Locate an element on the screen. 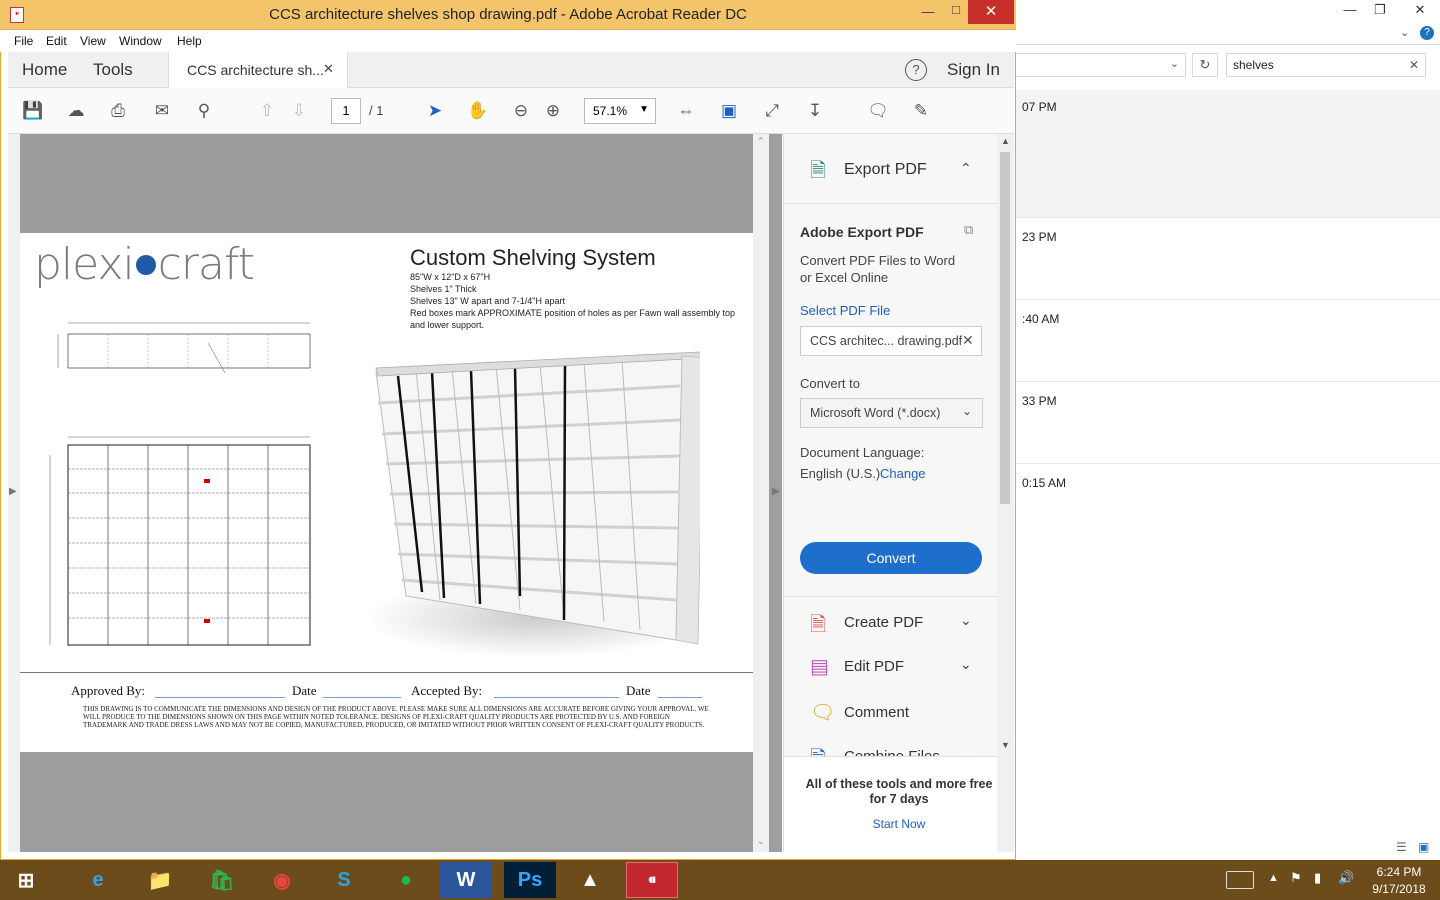 The image size is (1440, 900). export-pdf-header: 🗎 Export PDF ⌃ is located at coordinates (891, 169).